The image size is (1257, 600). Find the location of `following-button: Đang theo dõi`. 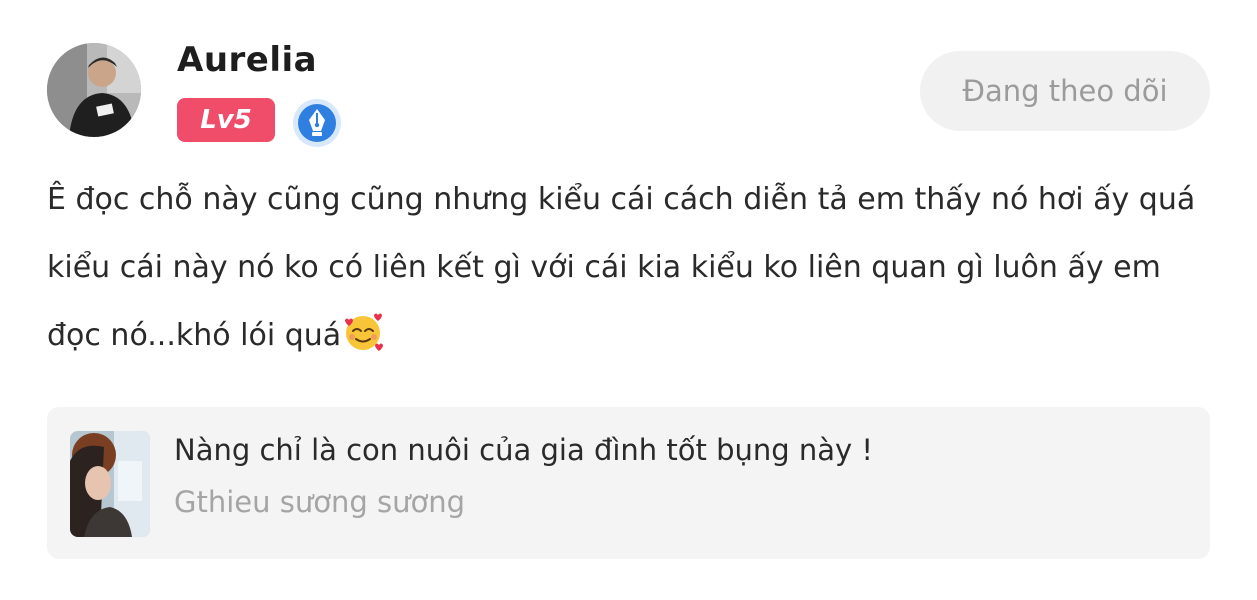

following-button: Đang theo dõi is located at coordinates (1065, 91).